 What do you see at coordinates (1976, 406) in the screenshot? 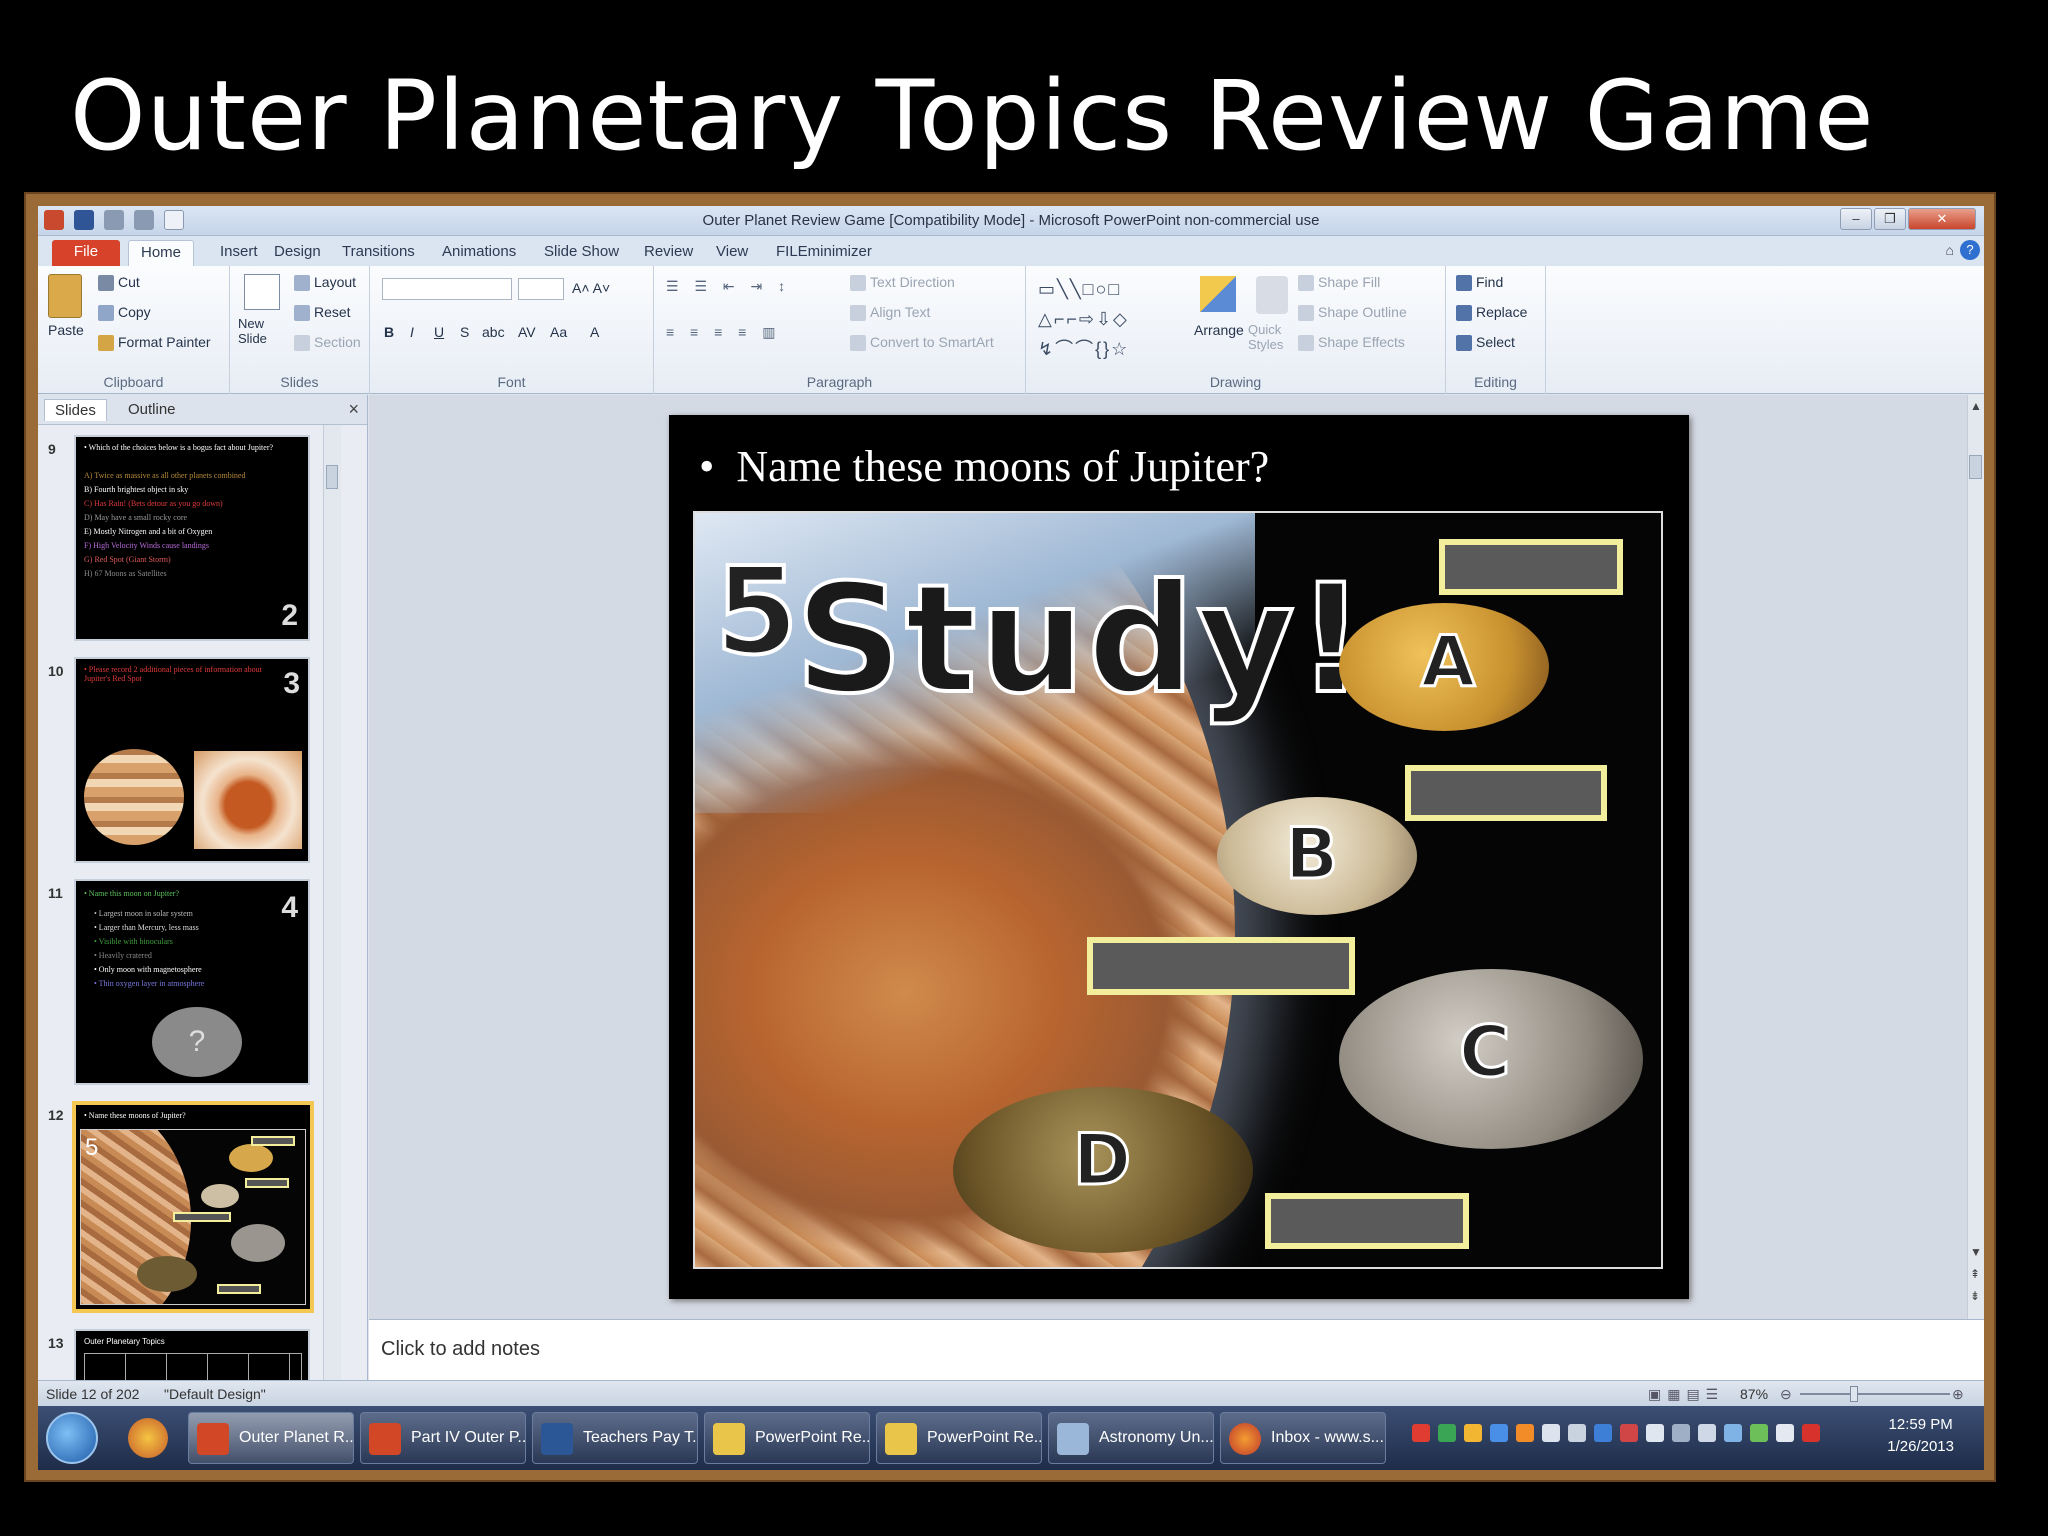
I see `scroll-up-icon: ▲` at bounding box center [1976, 406].